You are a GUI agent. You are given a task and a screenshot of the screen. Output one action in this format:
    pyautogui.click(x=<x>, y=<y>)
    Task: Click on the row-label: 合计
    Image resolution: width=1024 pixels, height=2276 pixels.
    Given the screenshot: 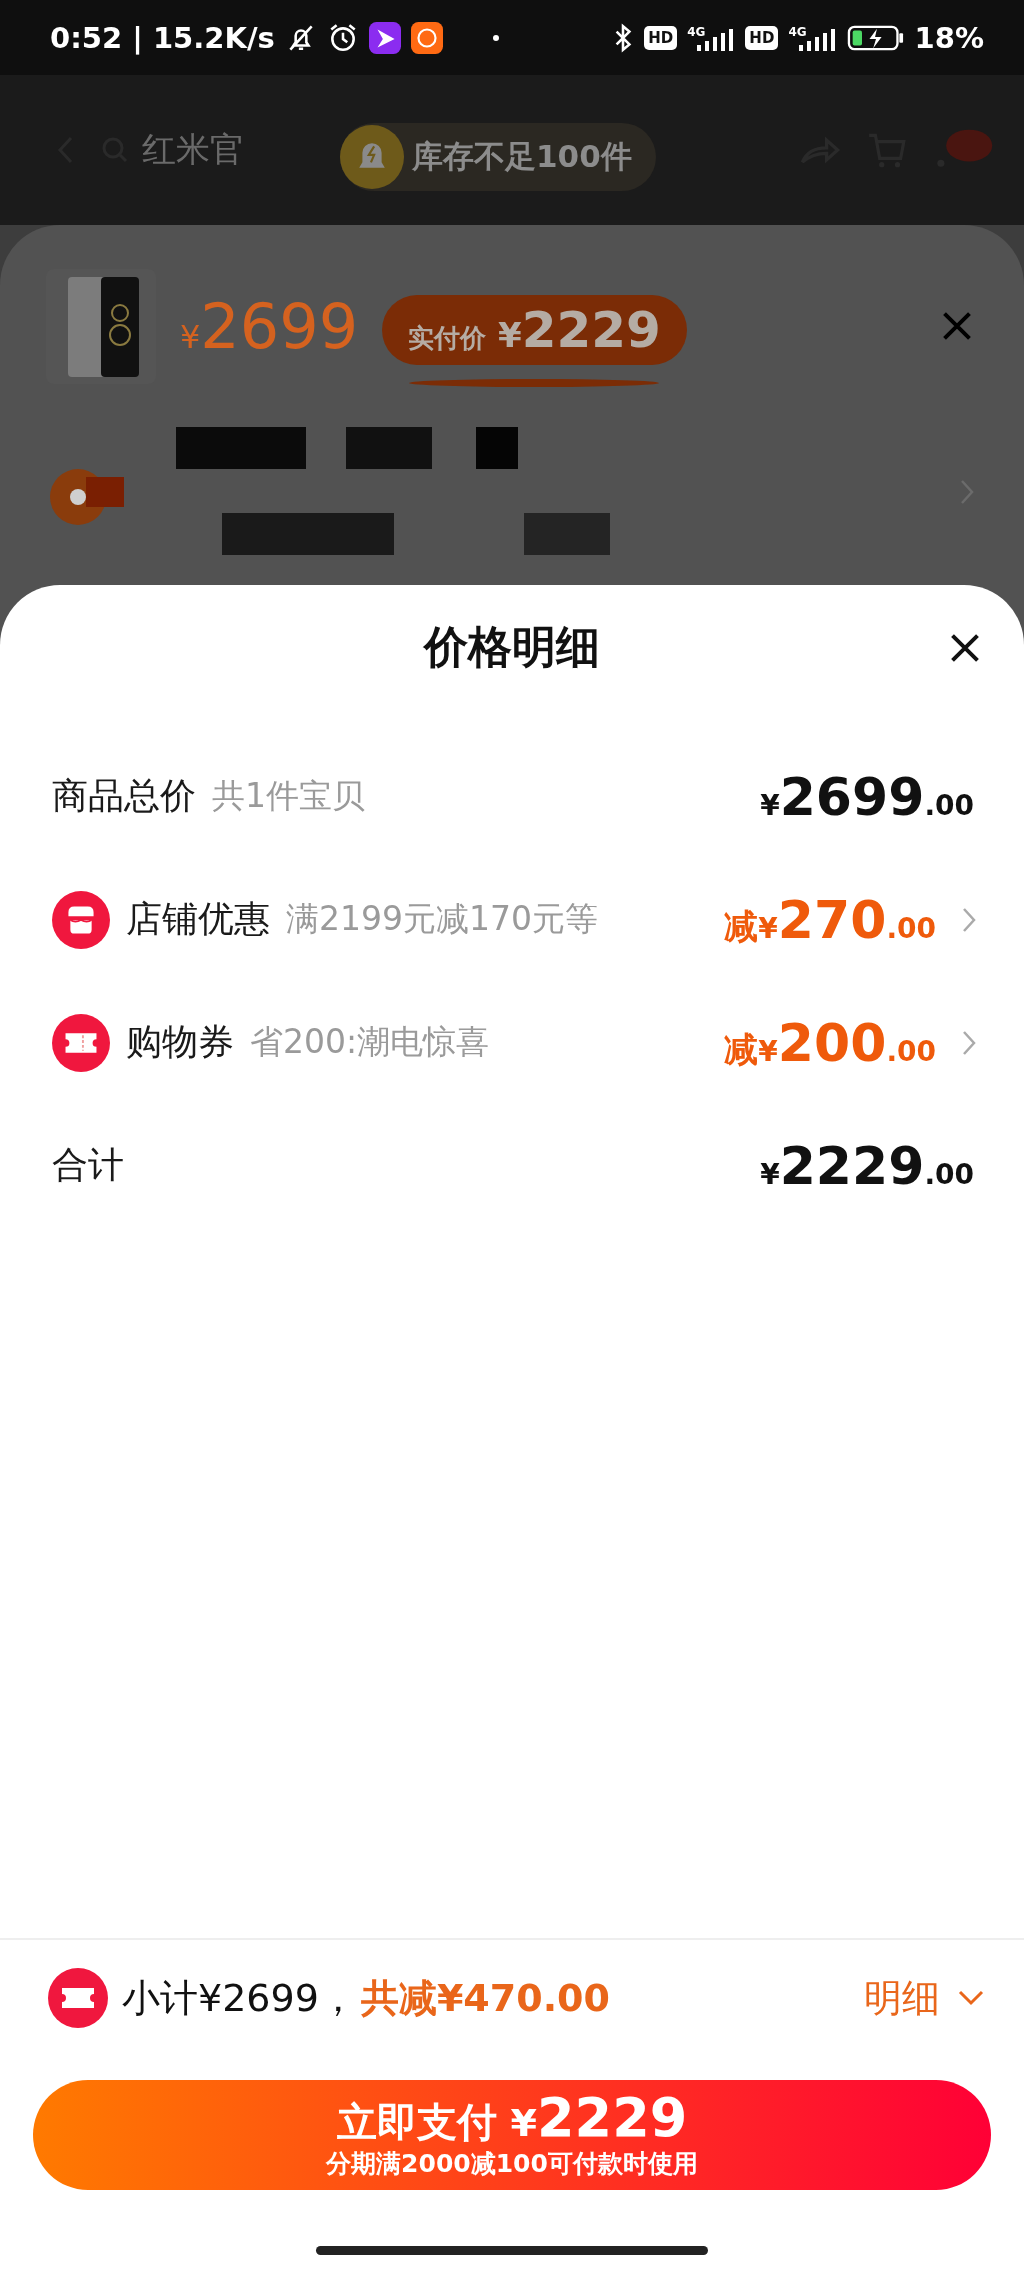 What is the action you would take?
    pyautogui.click(x=88, y=1165)
    